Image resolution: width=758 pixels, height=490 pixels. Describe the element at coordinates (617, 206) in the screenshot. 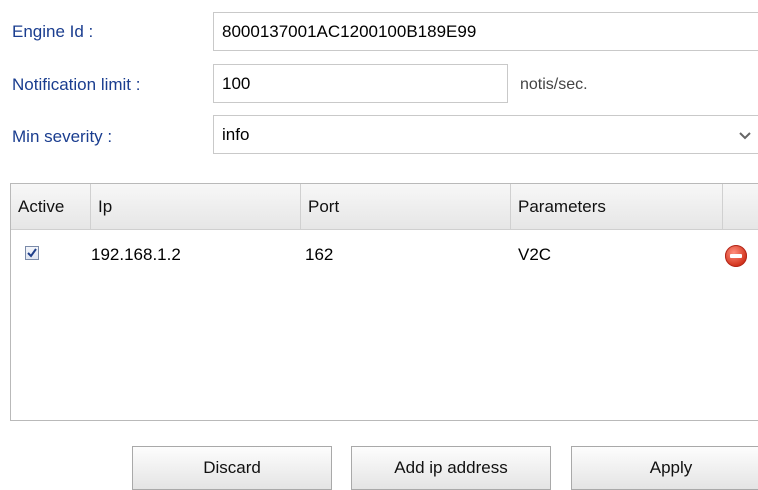

I see `column-header-parameters: Parameters` at that location.